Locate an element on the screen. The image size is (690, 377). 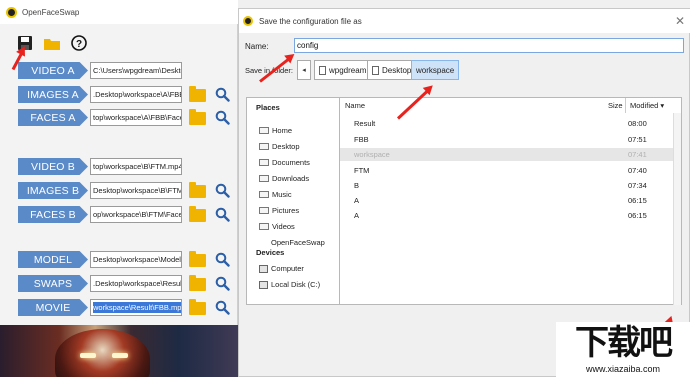
path-field: top\workspace\A\FBB\Face is located at coordinates (136, 117).